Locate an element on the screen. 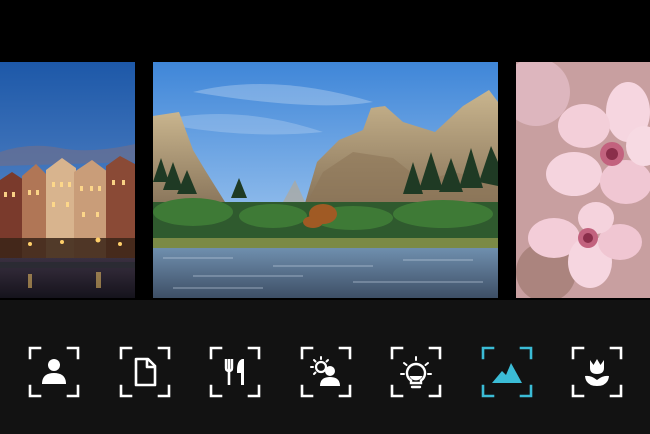  portrait-icon is located at coordinates (54, 372).